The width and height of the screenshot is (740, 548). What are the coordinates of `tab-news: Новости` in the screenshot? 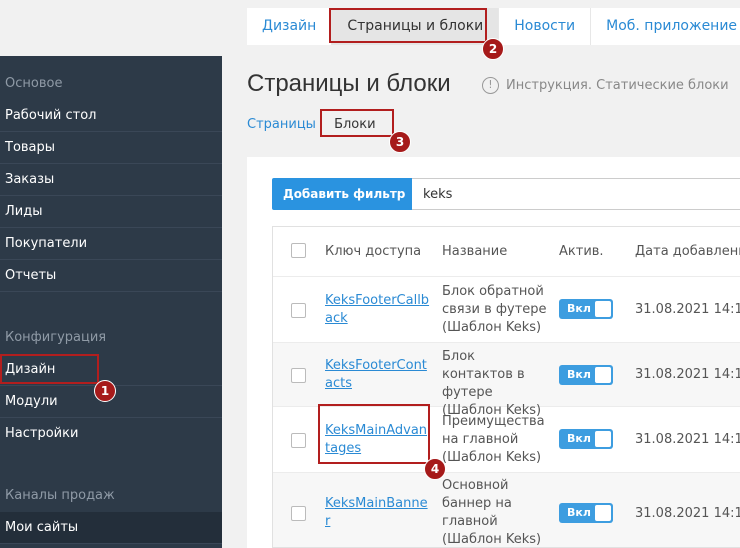 It's located at (545, 26).